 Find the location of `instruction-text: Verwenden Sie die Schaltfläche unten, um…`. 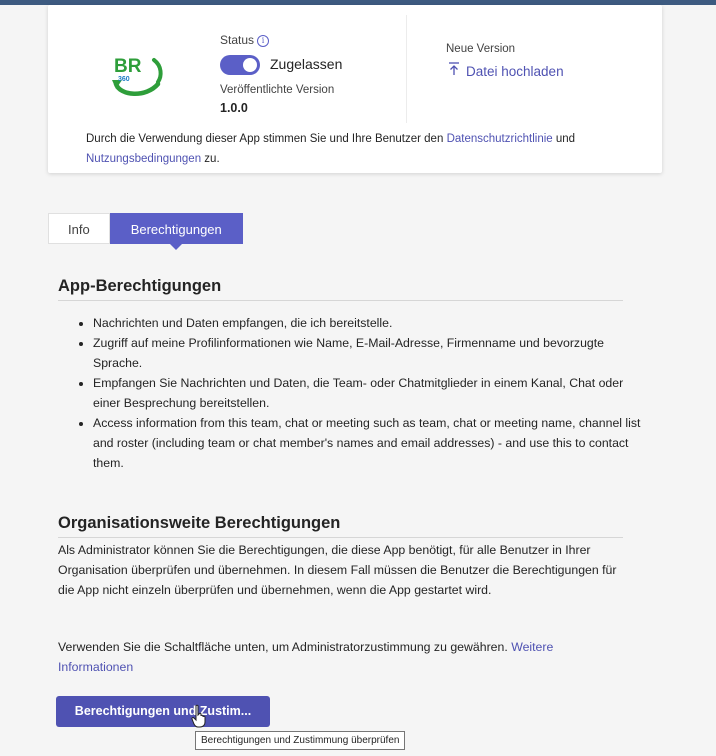

instruction-text: Verwenden Sie die Schaltfläche unten, um… is located at coordinates (285, 647).